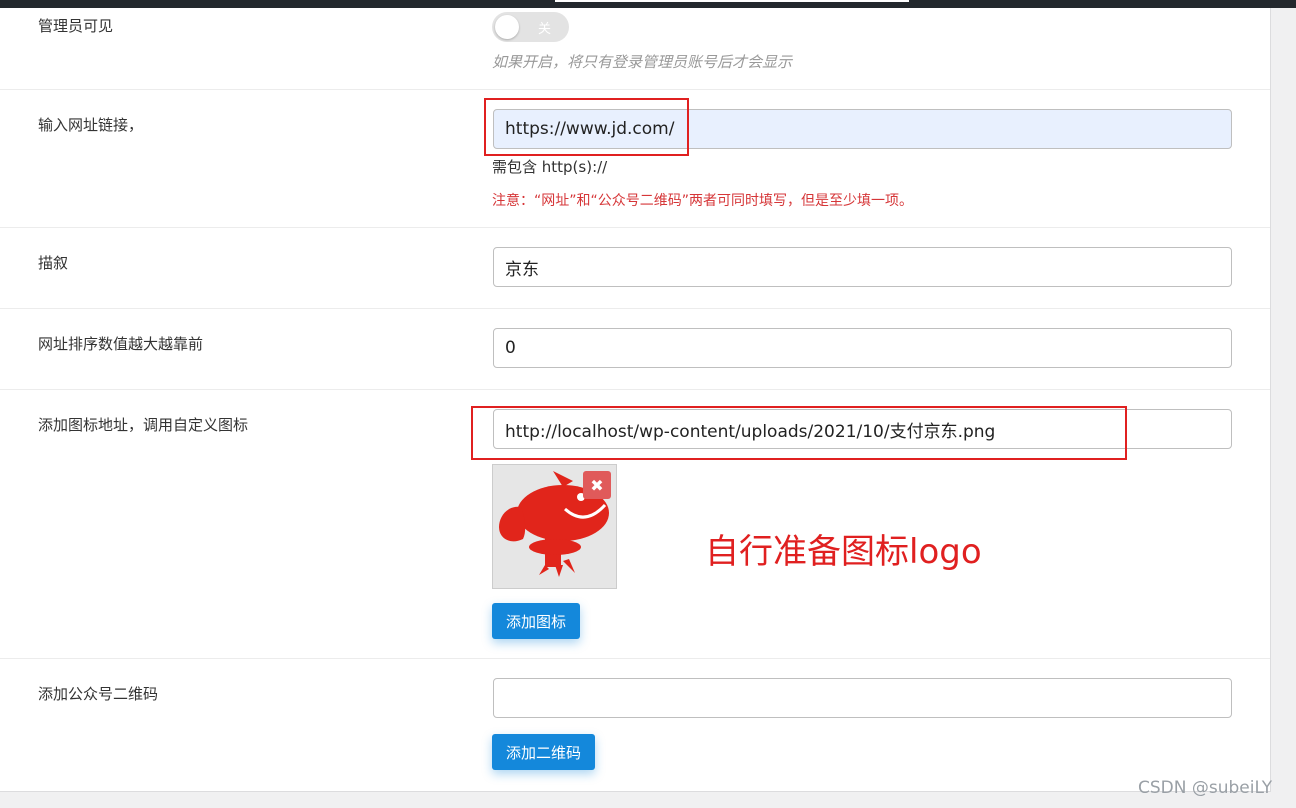 This screenshot has height=808, width=1296. I want to click on sort-order-input: 0, so click(862, 348).